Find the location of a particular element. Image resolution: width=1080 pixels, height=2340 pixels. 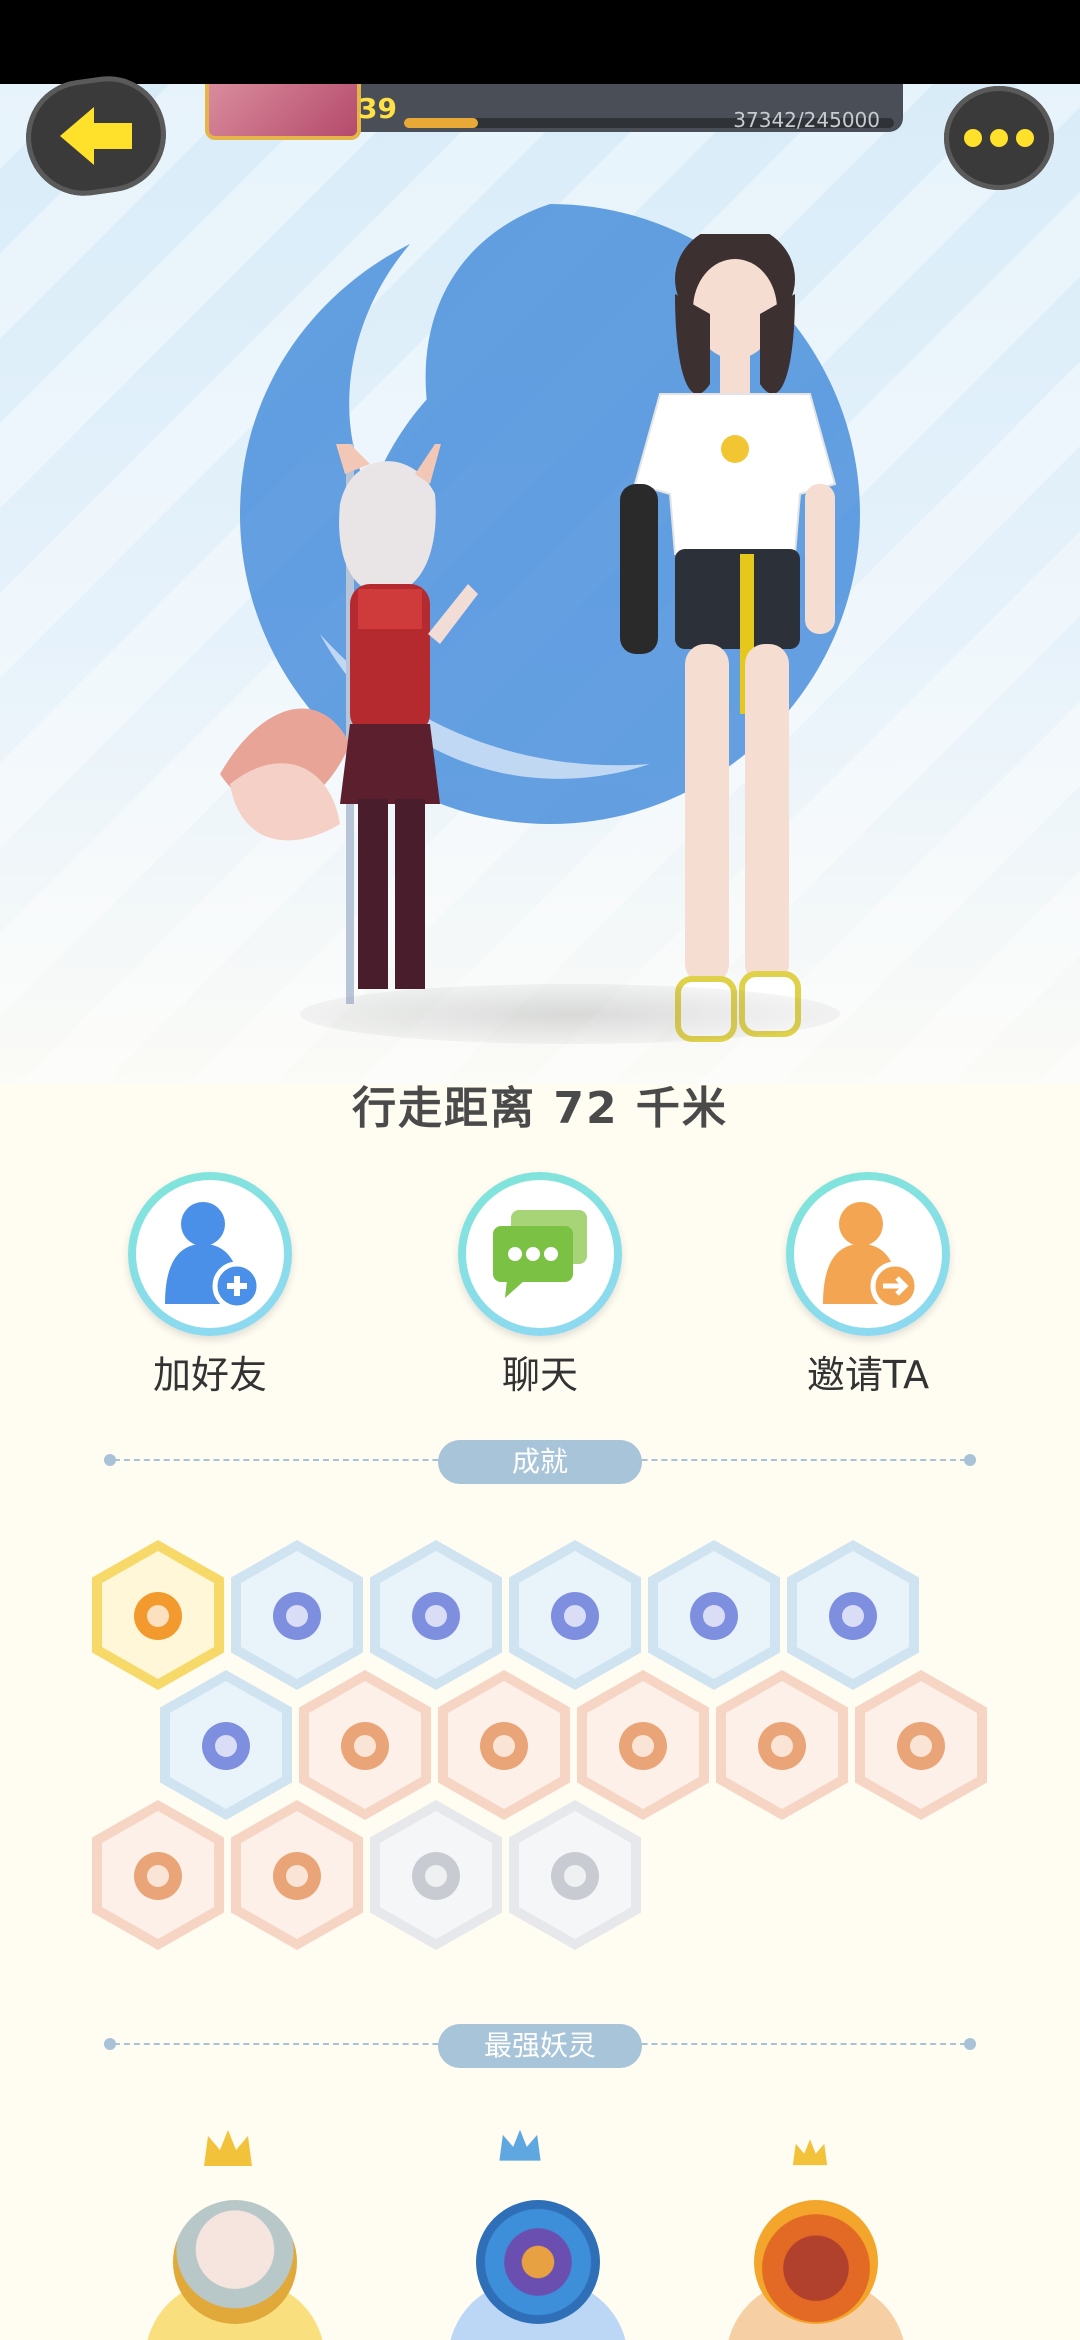

add-friend-icon is located at coordinates (213, 1256).